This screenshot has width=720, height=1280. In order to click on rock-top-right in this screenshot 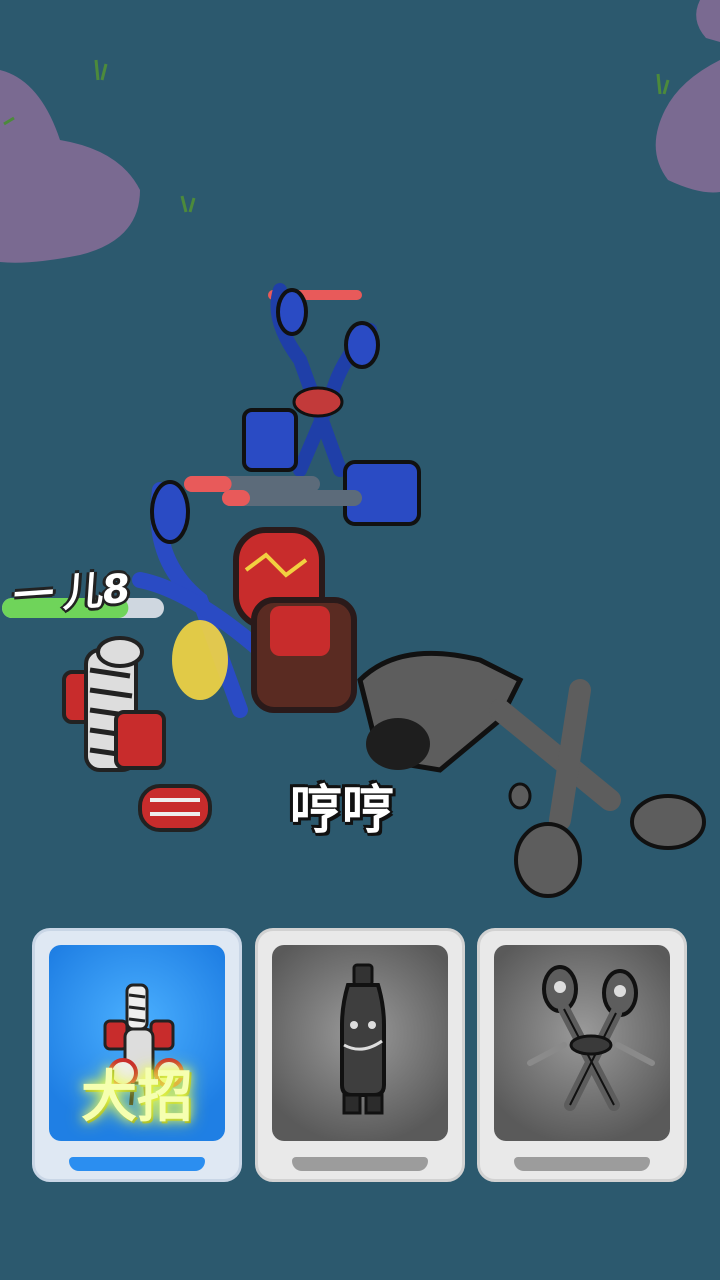, I will do `click(708, 21)`.